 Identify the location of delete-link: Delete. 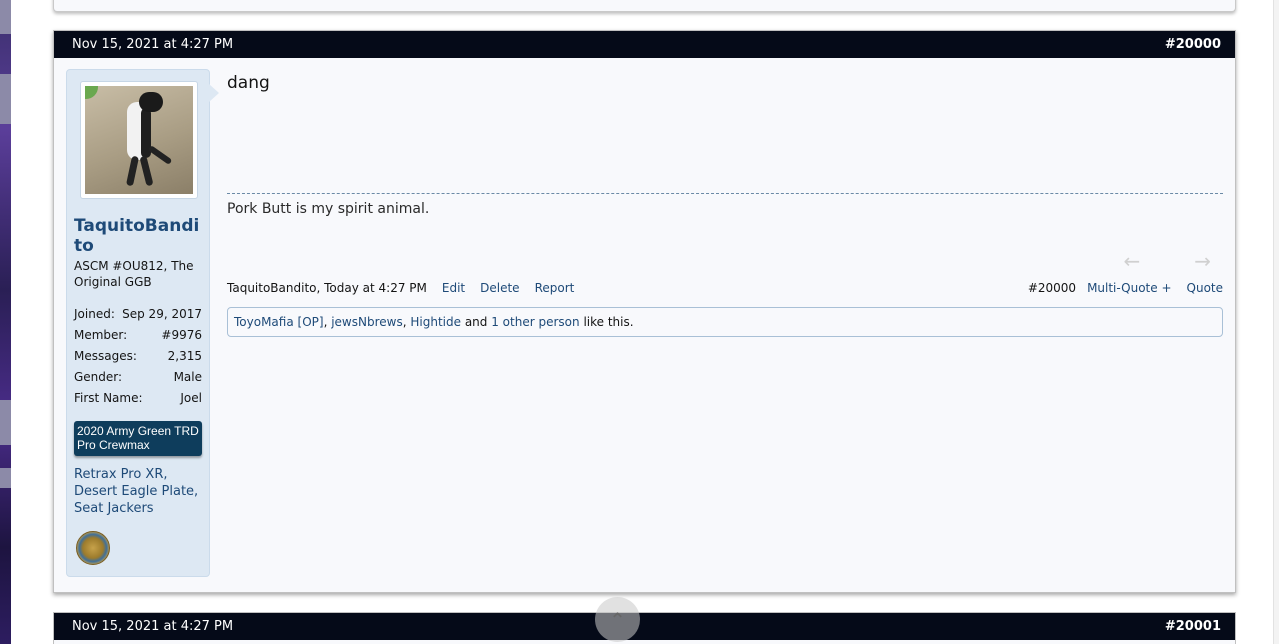
(499, 288).